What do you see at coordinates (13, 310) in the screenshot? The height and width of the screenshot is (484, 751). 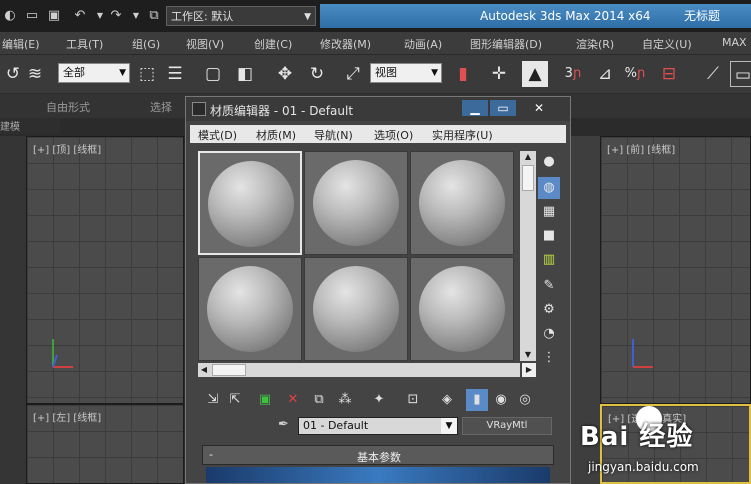 I see `left-strip` at bounding box center [13, 310].